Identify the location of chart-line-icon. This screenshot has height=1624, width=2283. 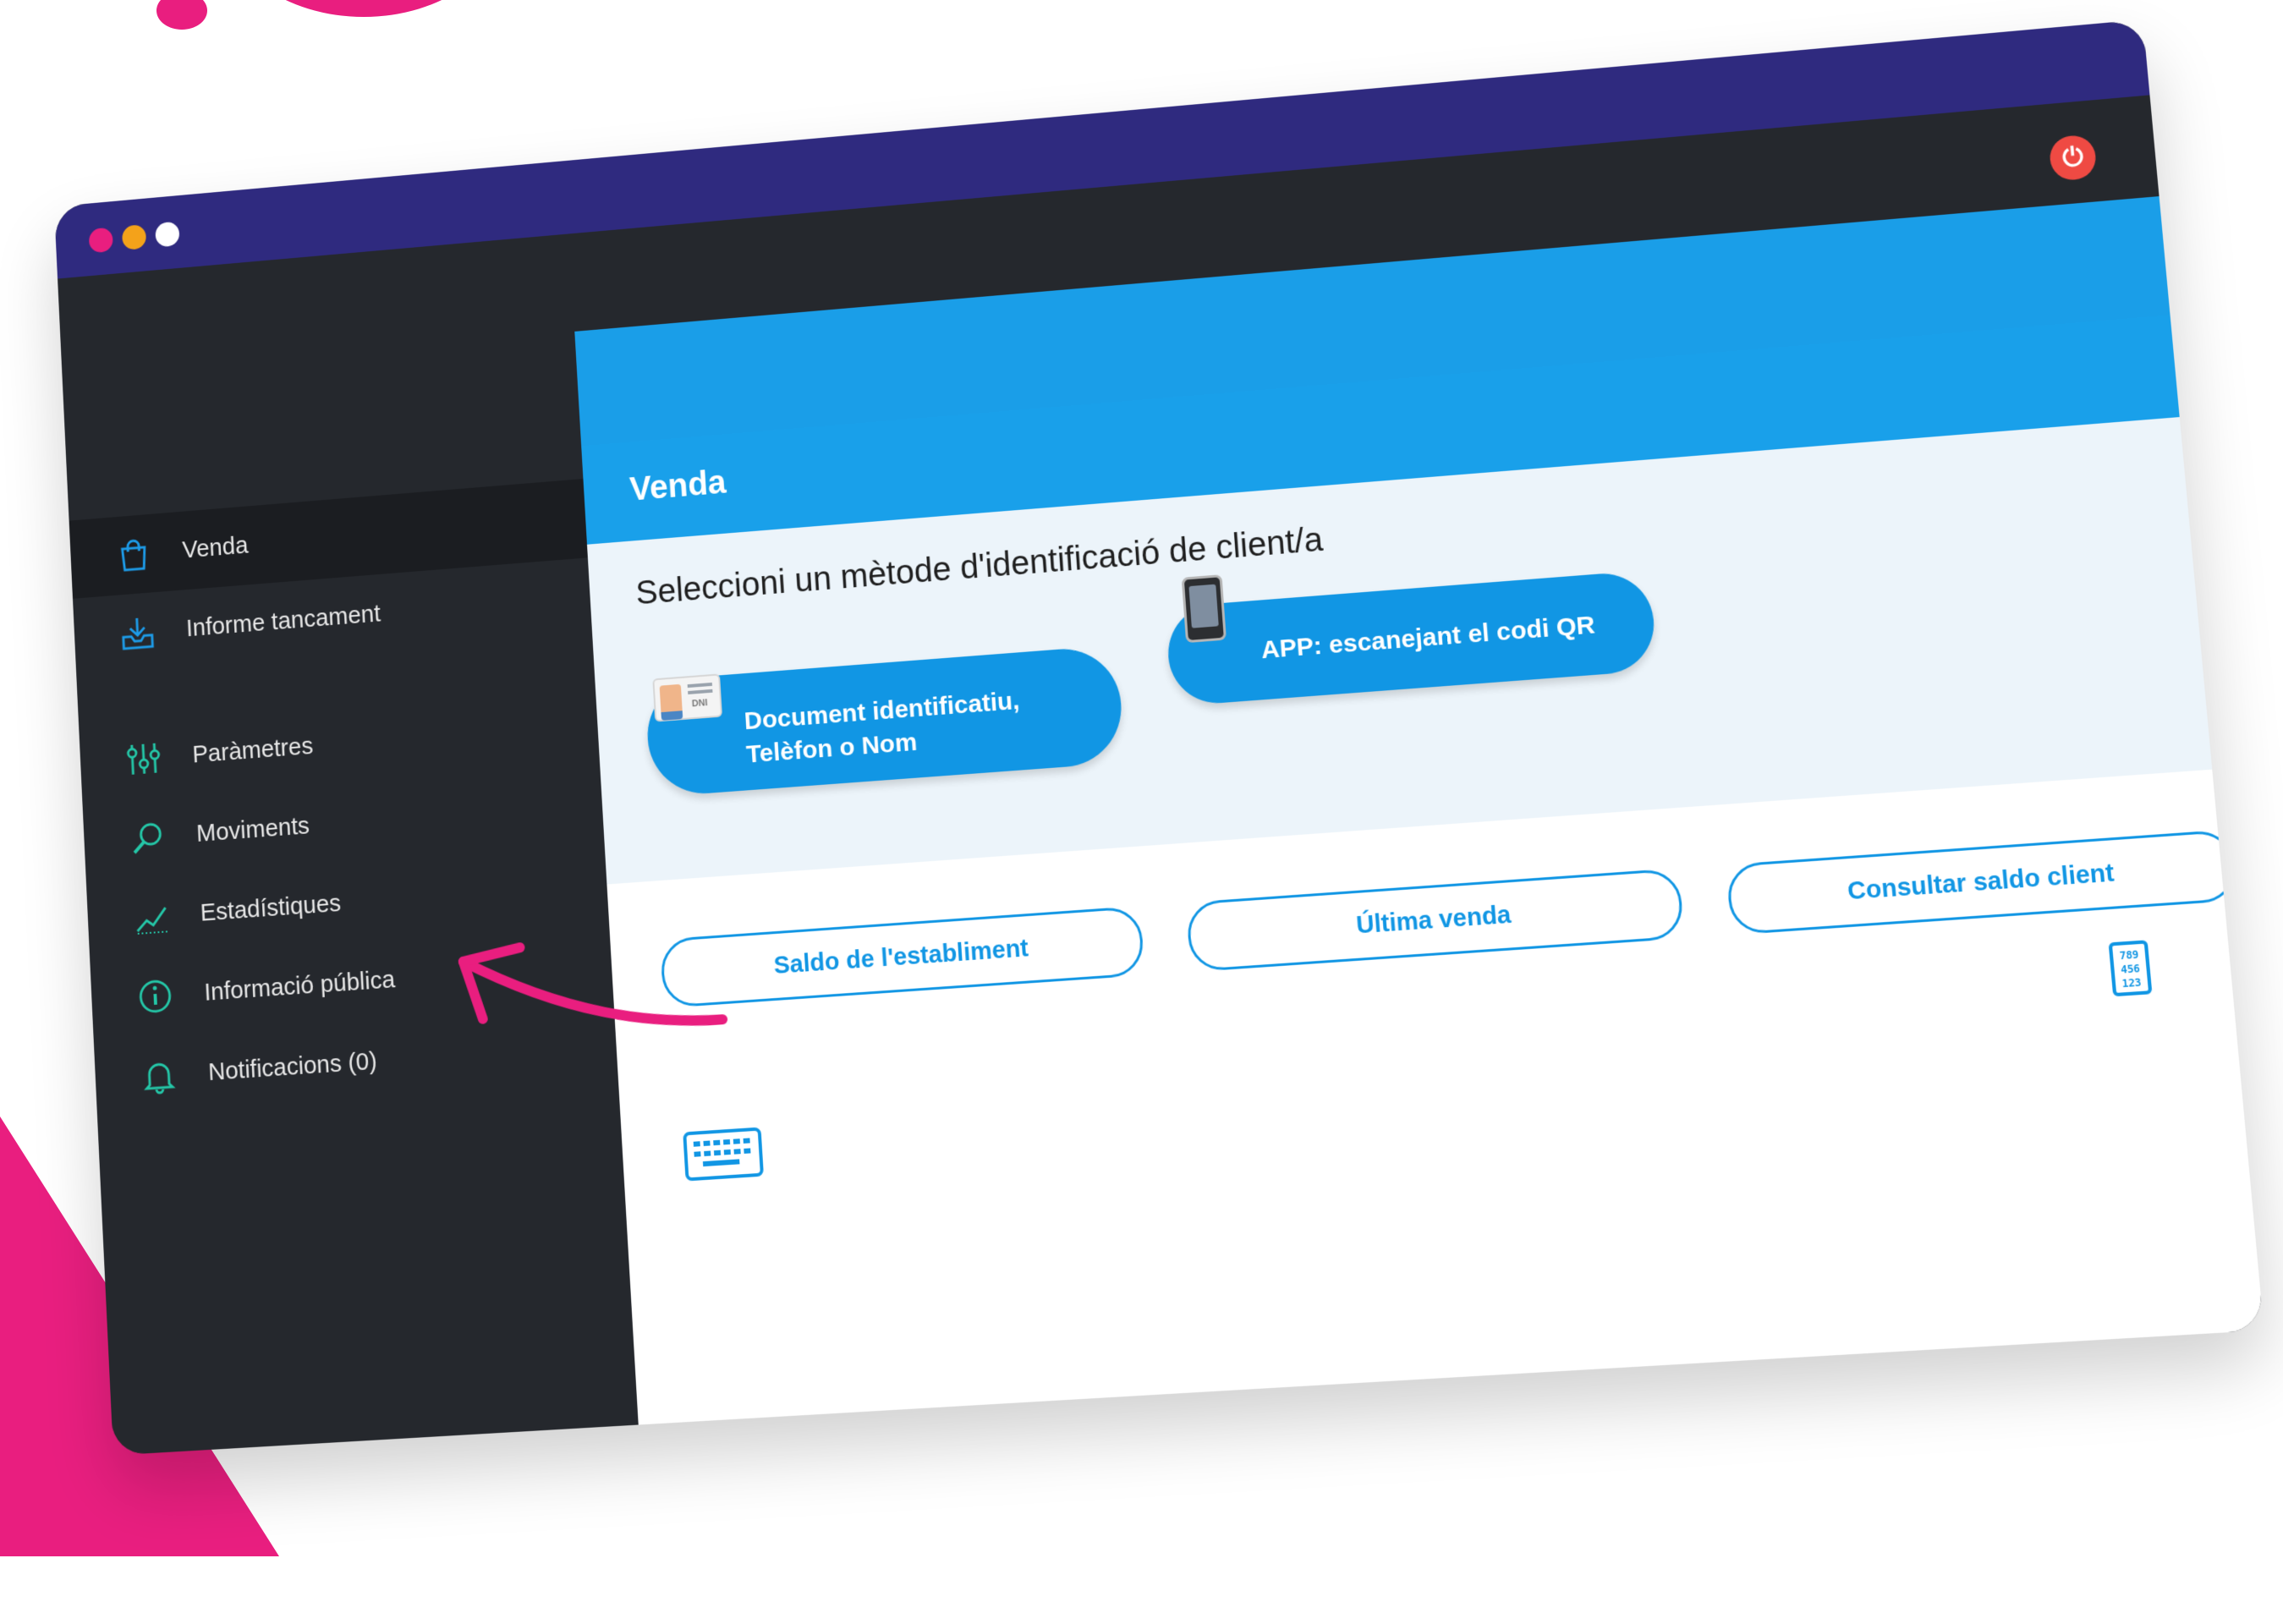
(151, 917).